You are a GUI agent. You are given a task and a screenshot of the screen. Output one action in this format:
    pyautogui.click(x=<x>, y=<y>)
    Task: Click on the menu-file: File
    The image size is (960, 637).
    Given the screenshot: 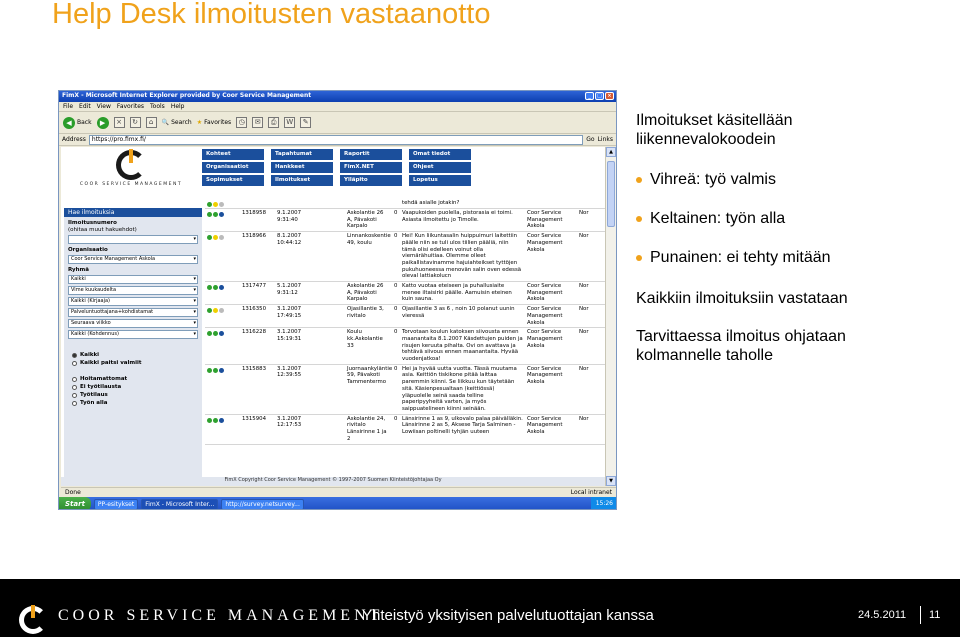 What is the action you would take?
    pyautogui.click(x=68, y=106)
    